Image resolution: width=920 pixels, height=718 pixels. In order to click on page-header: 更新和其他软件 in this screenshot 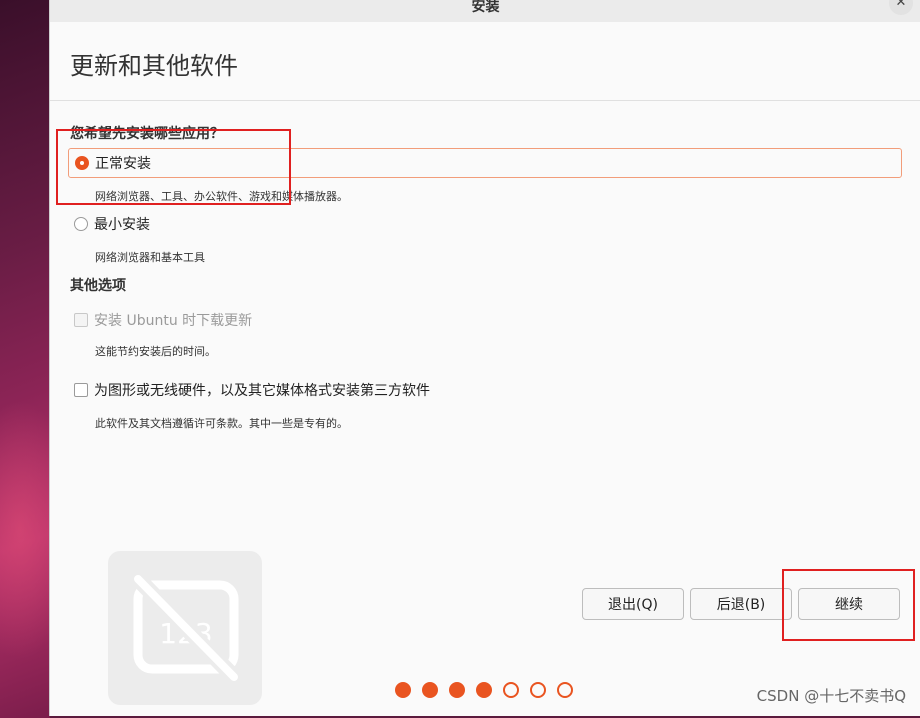, I will do `click(485, 61)`.